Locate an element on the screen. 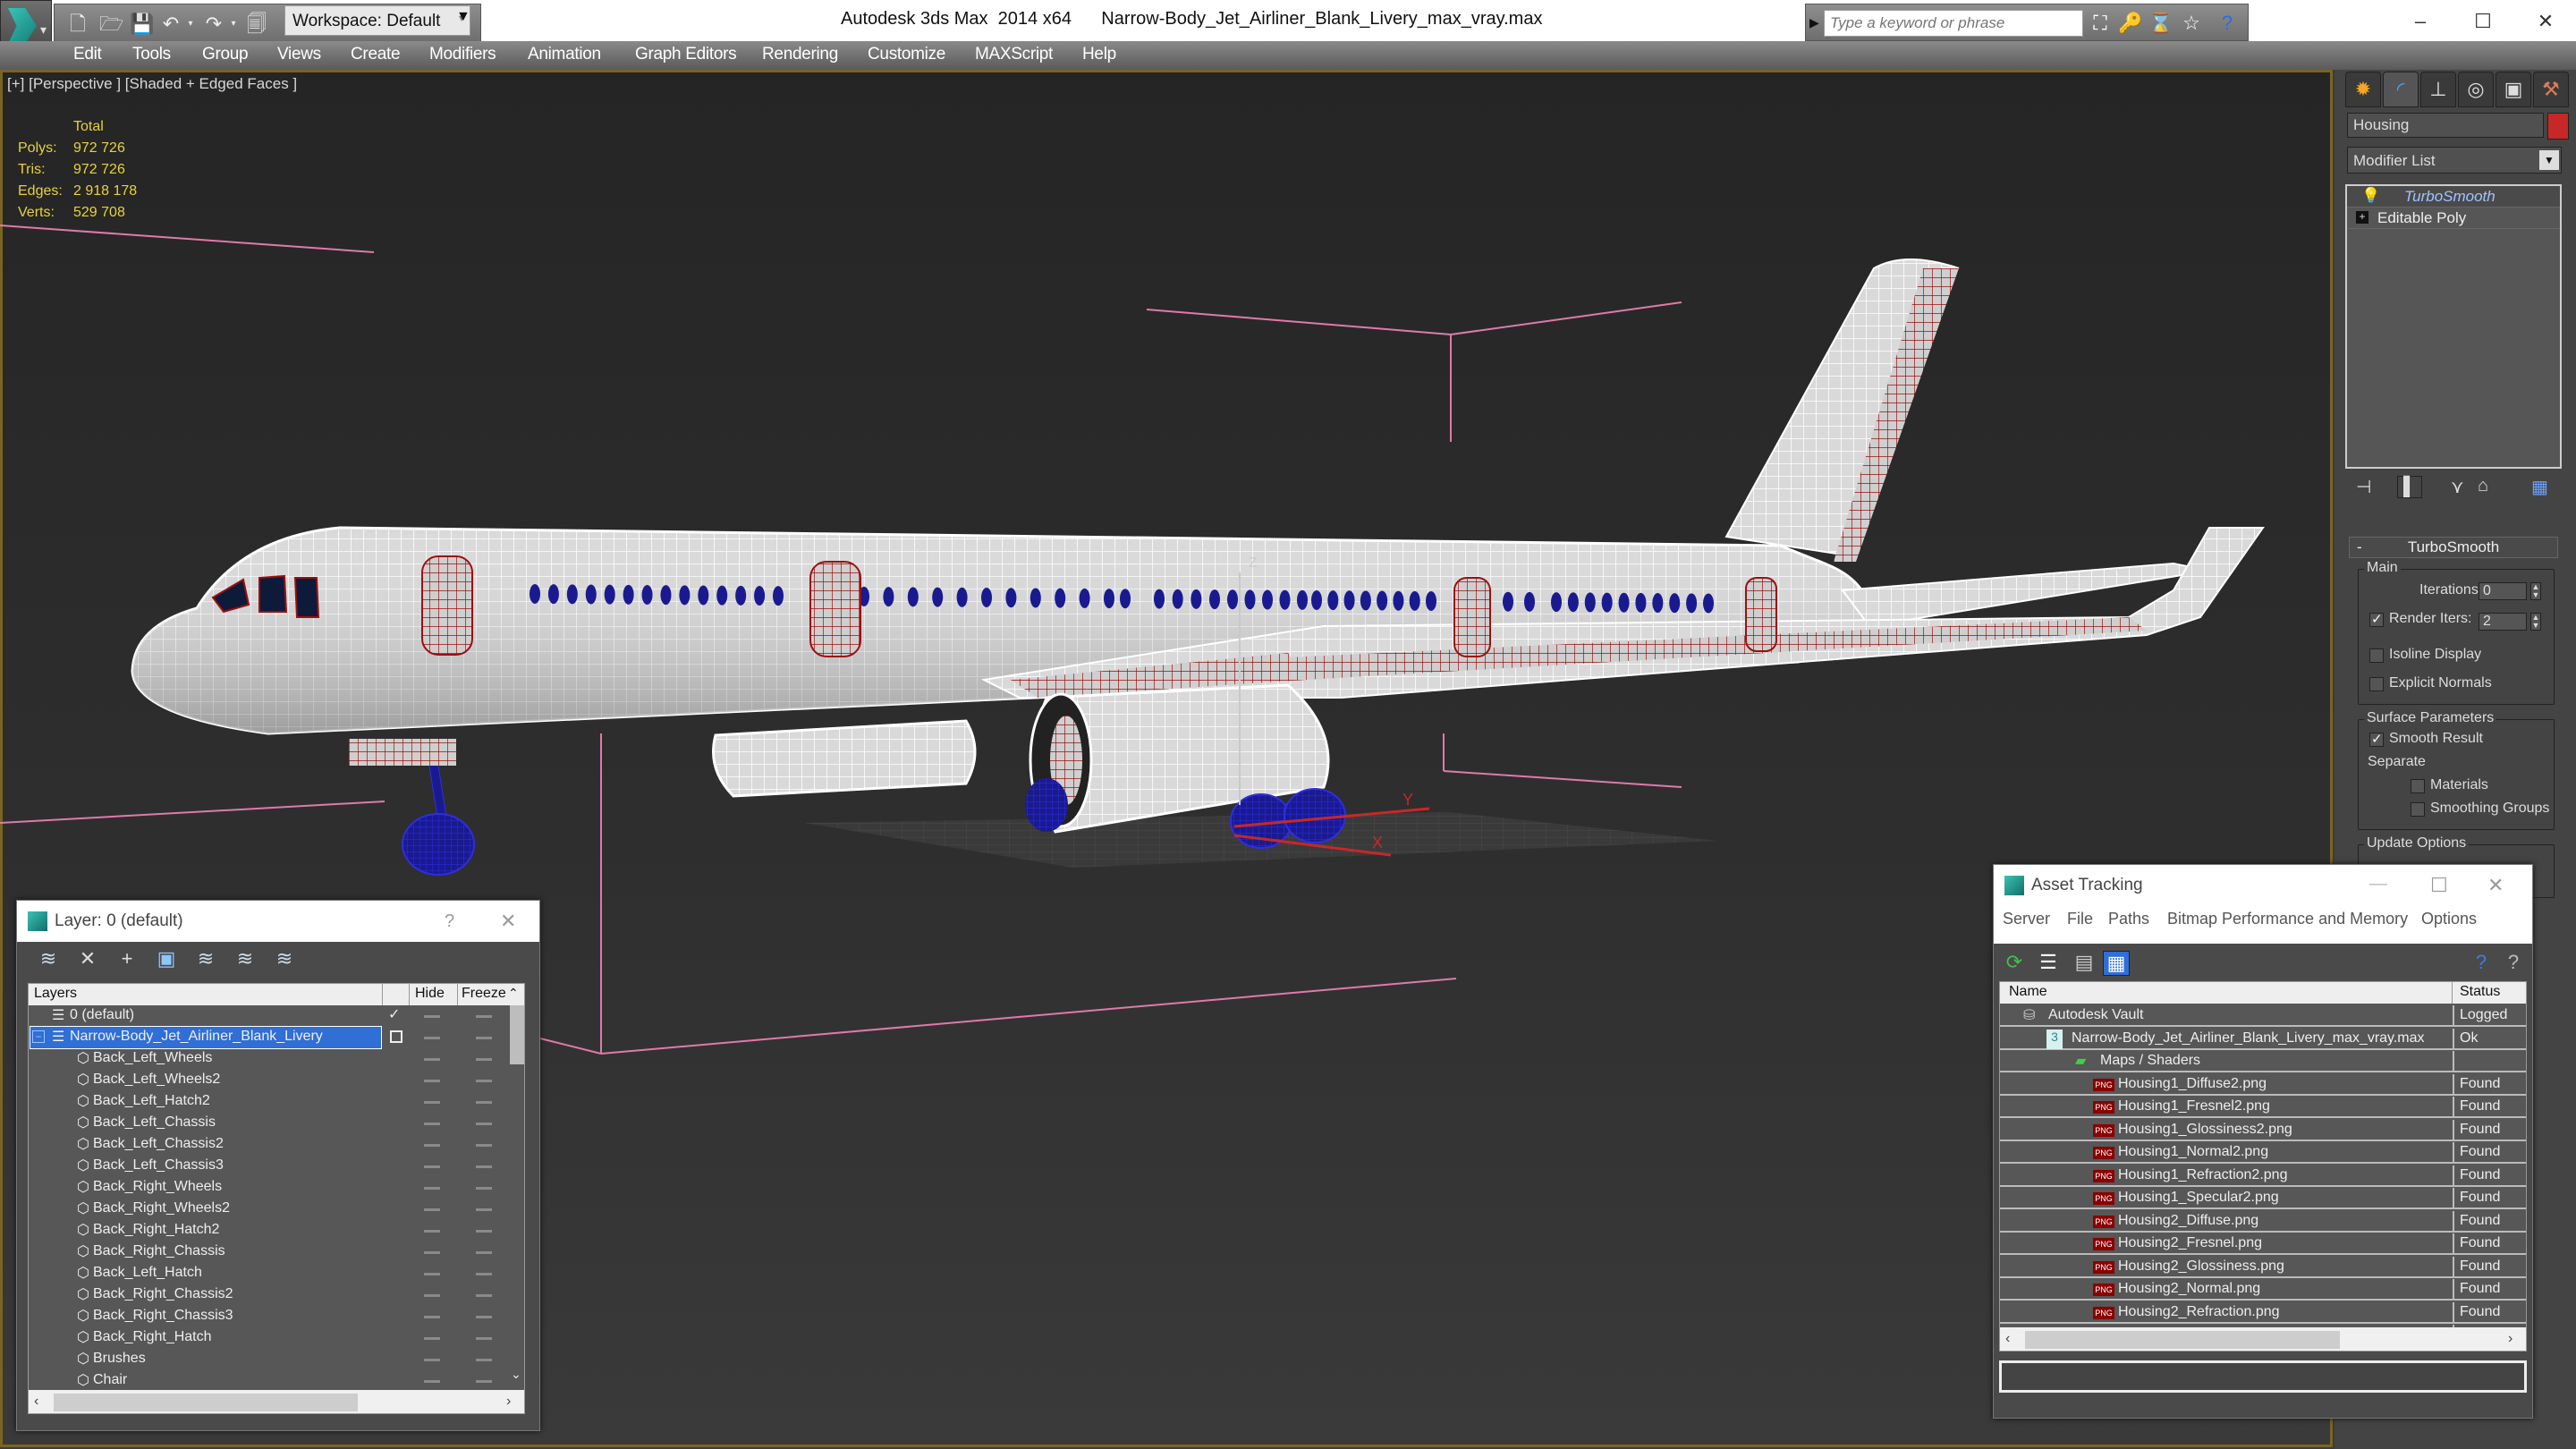 This screenshot has height=1449, width=2576. layer-window-titlebar: Layer: 0 (default) ? ✕ is located at coordinates (278, 921).